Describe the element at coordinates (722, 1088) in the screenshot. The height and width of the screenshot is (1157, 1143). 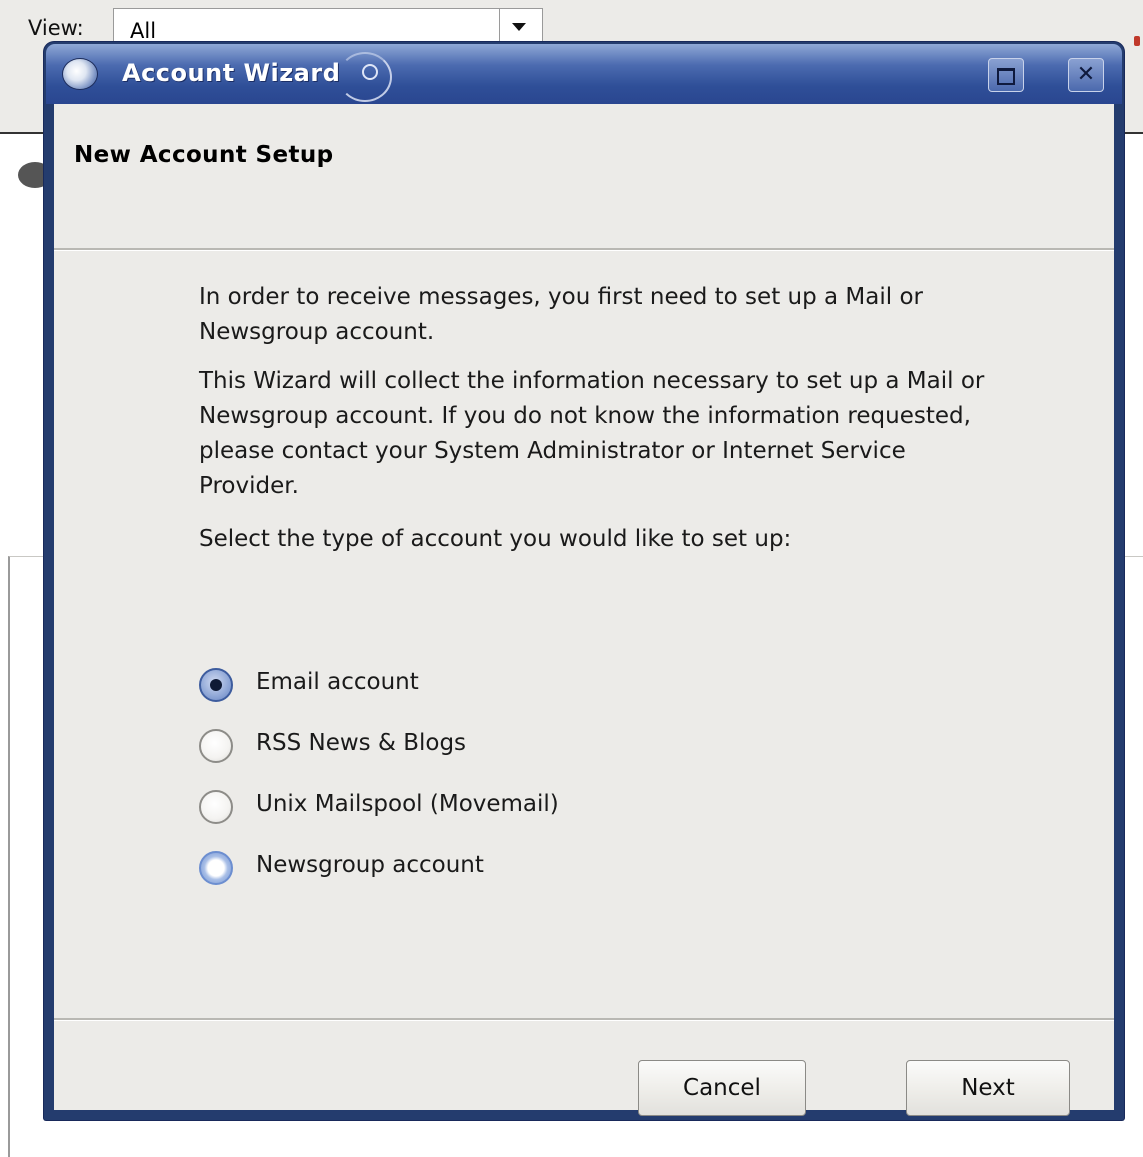
I see `cancel-button: Cancel` at that location.